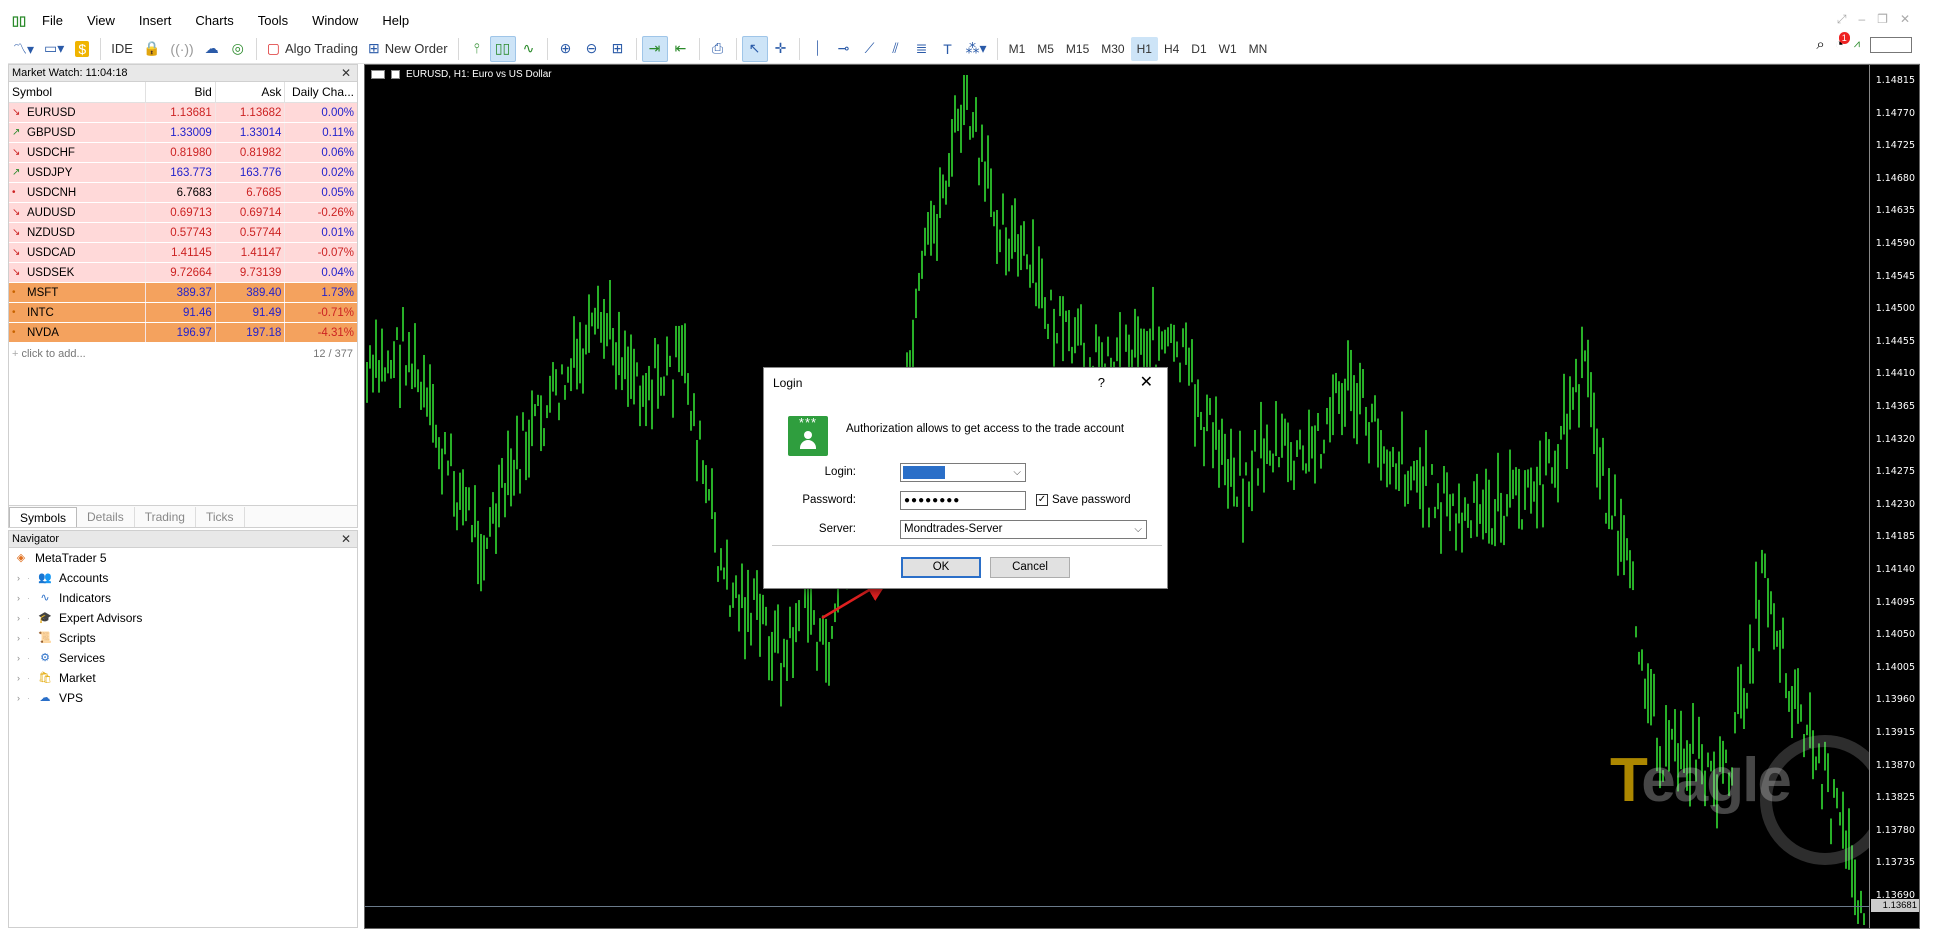 The image size is (1934, 939). Describe the element at coordinates (122, 49) in the screenshot. I see `ide-button: IDE` at that location.